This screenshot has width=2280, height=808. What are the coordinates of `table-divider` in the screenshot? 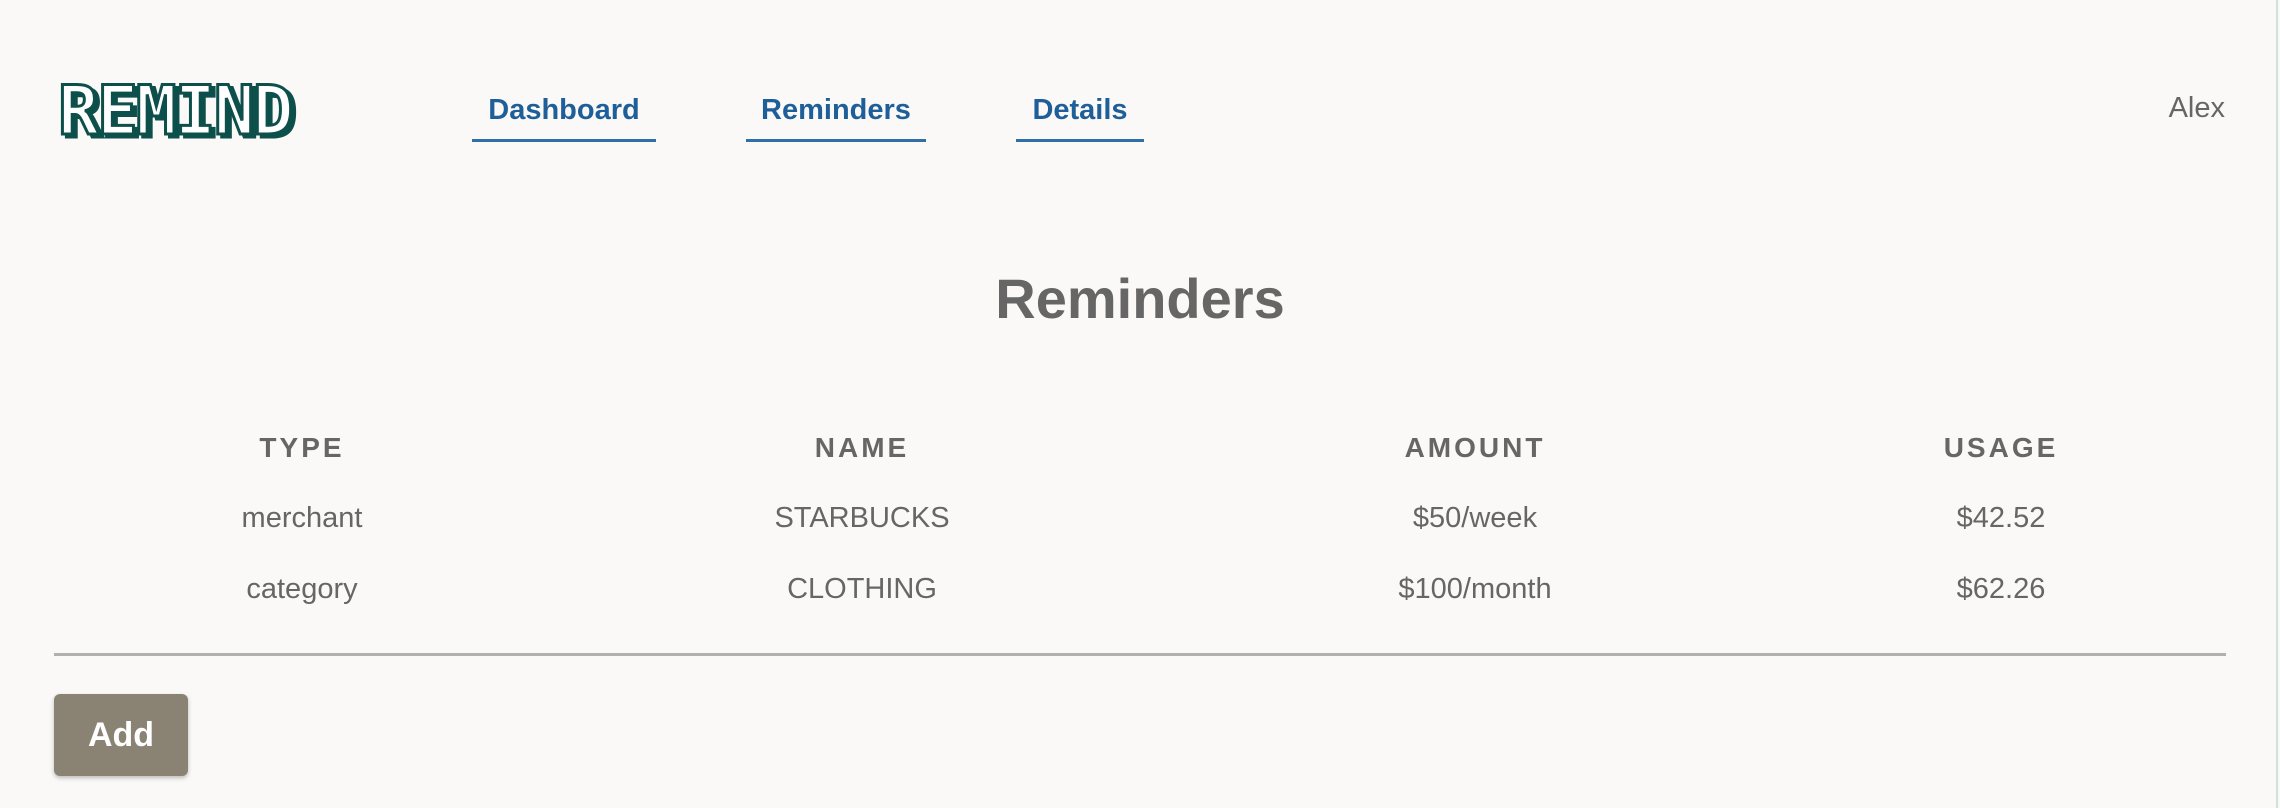 It's located at (1140, 654).